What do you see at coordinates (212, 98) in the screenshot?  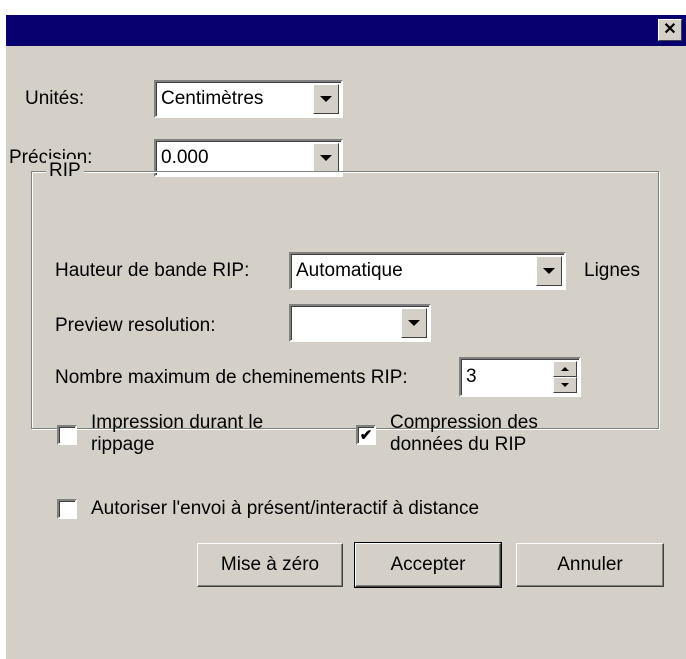 I see `units-value: Centimètres` at bounding box center [212, 98].